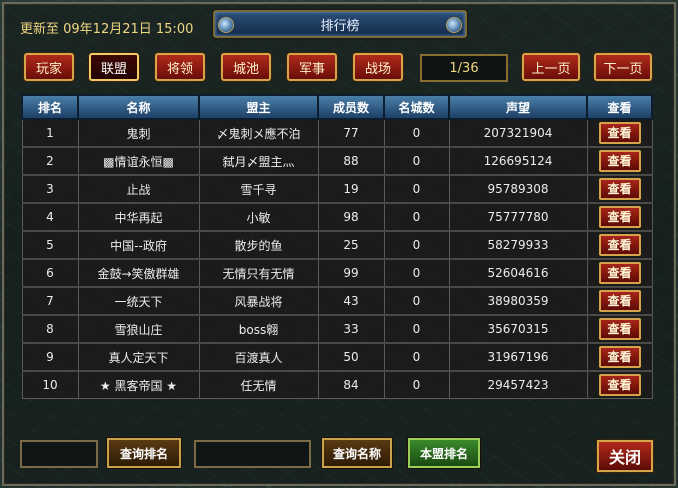 The width and height of the screenshot is (678, 488). I want to click on cell-leader: 风暴战将, so click(258, 301).